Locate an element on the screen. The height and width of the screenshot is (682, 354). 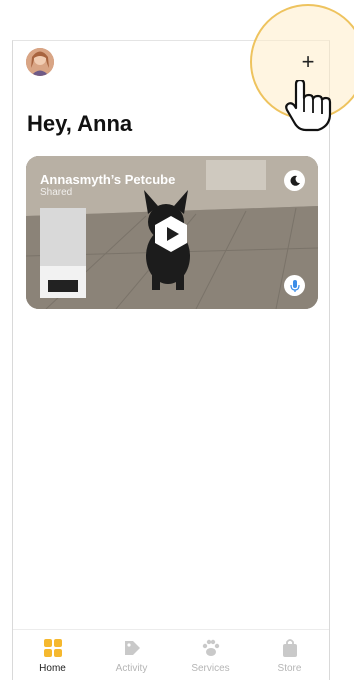
tab-home: Home is located at coordinates (52, 656).